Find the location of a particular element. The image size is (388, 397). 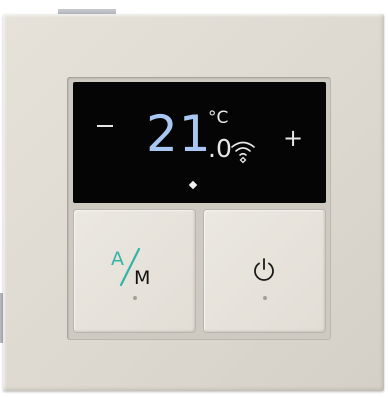

decrease-temperature-button is located at coordinates (105, 126).